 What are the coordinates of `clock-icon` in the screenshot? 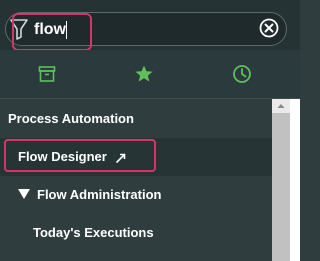 It's located at (242, 74).